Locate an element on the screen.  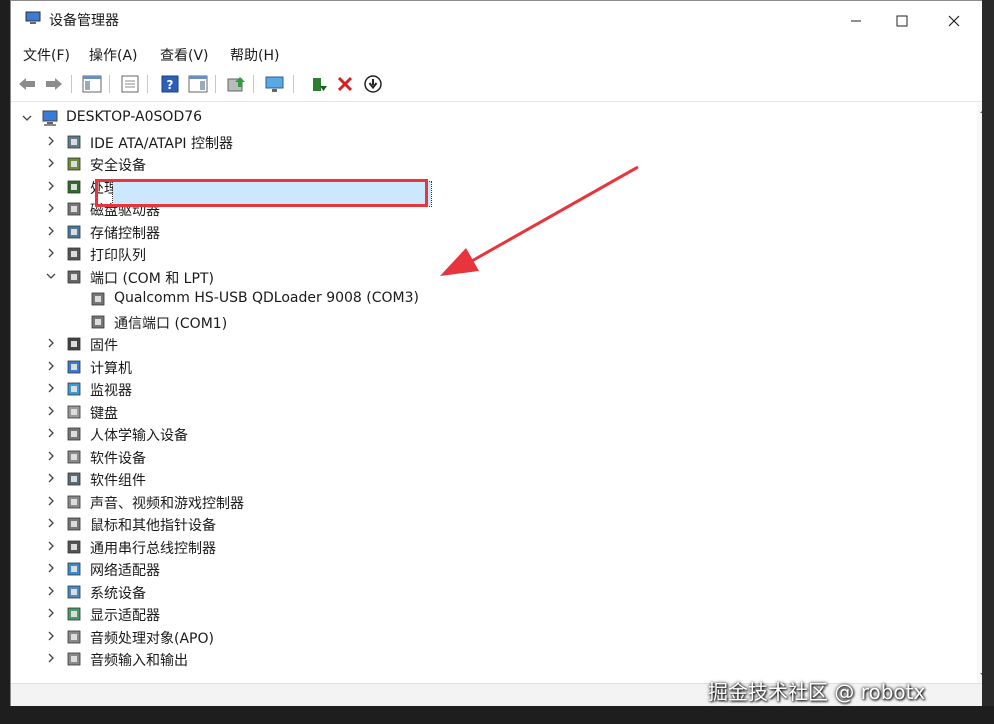
display-adapter-icon is located at coordinates (74, 614).